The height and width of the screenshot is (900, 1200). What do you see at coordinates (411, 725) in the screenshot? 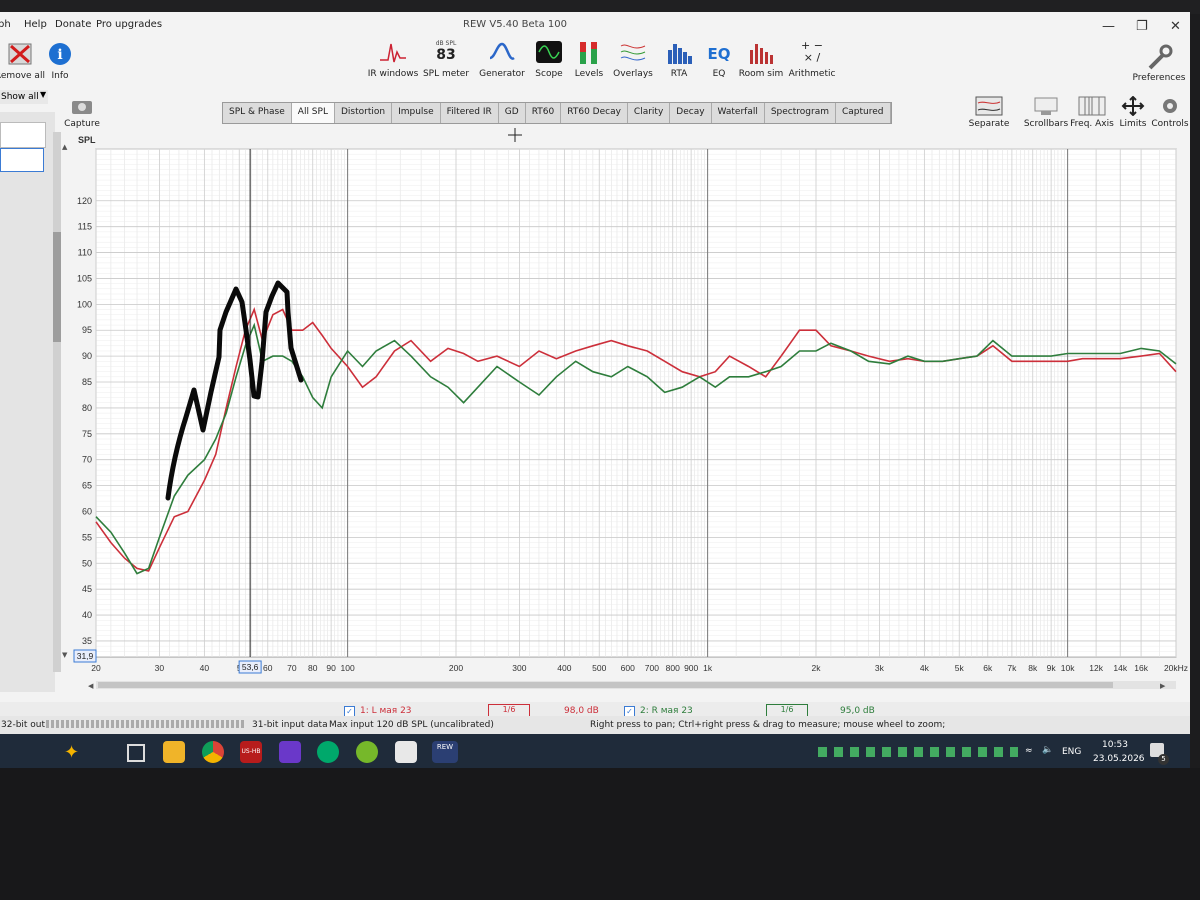
I see `max-input: Max input 120 dB SPL (uncalibrated)` at bounding box center [411, 725].